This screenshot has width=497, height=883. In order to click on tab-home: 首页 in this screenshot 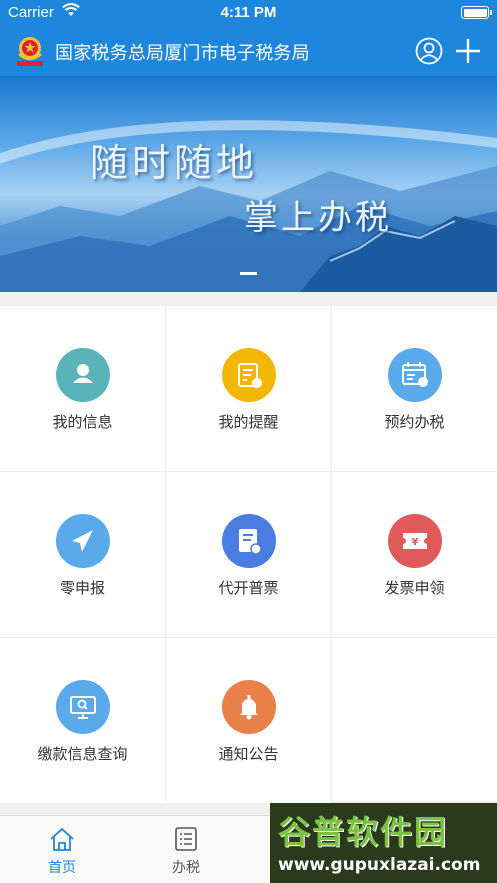, I will do `click(62, 849)`.